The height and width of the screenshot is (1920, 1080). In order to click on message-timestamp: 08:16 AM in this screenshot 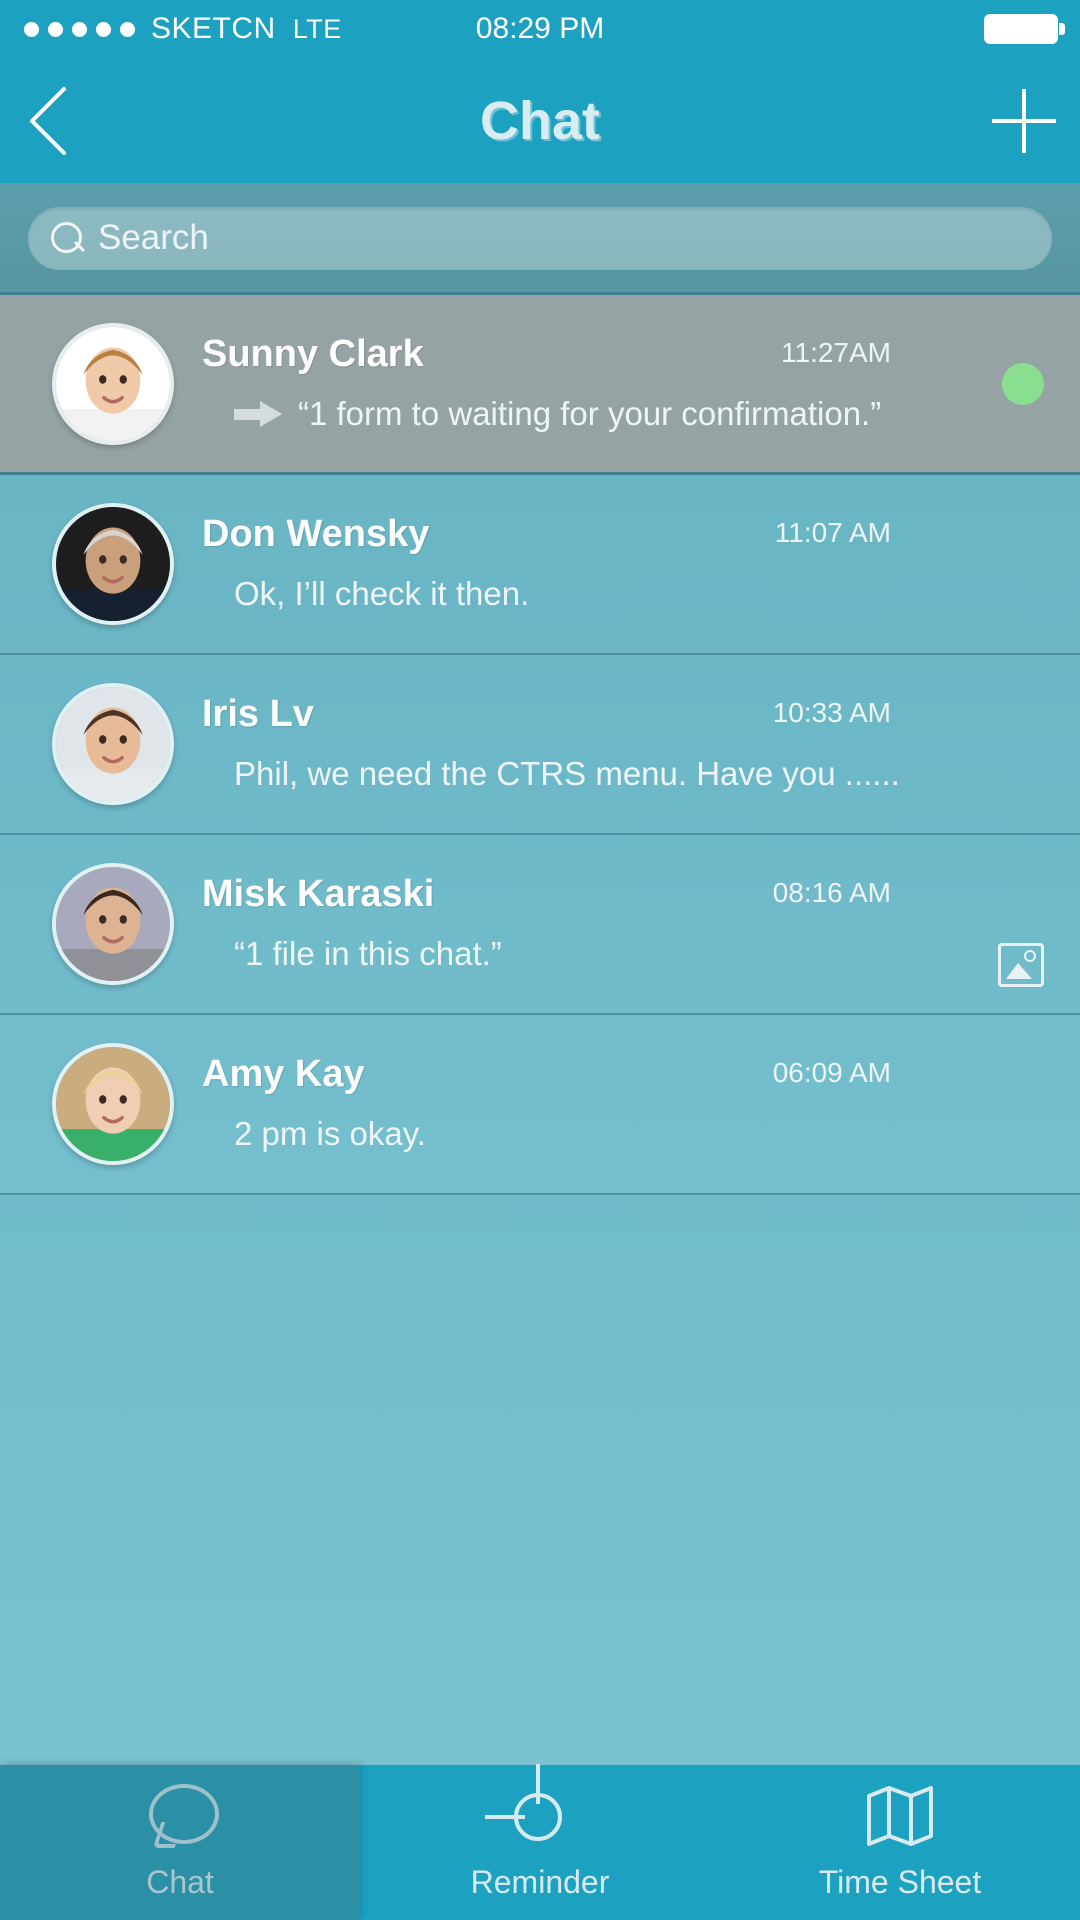, I will do `click(831, 892)`.